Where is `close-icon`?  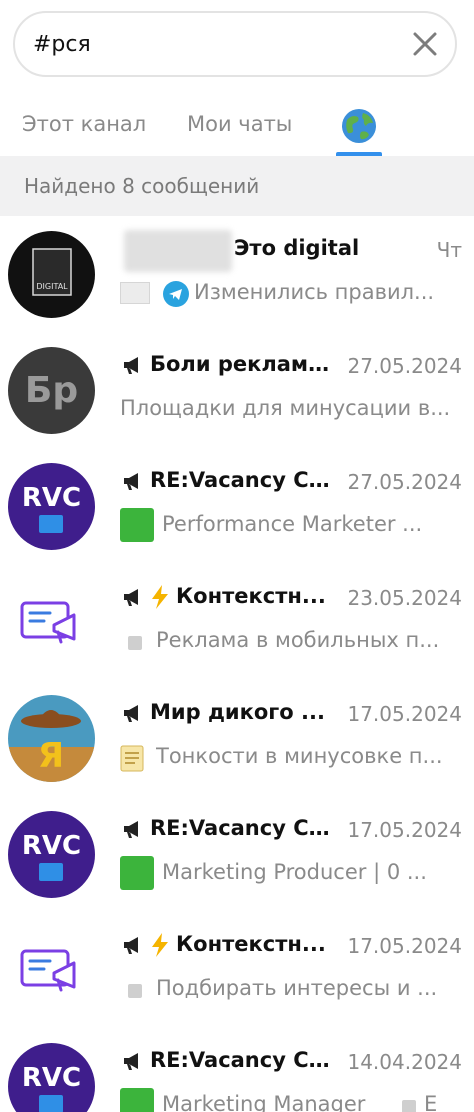
close-icon is located at coordinates (425, 44).